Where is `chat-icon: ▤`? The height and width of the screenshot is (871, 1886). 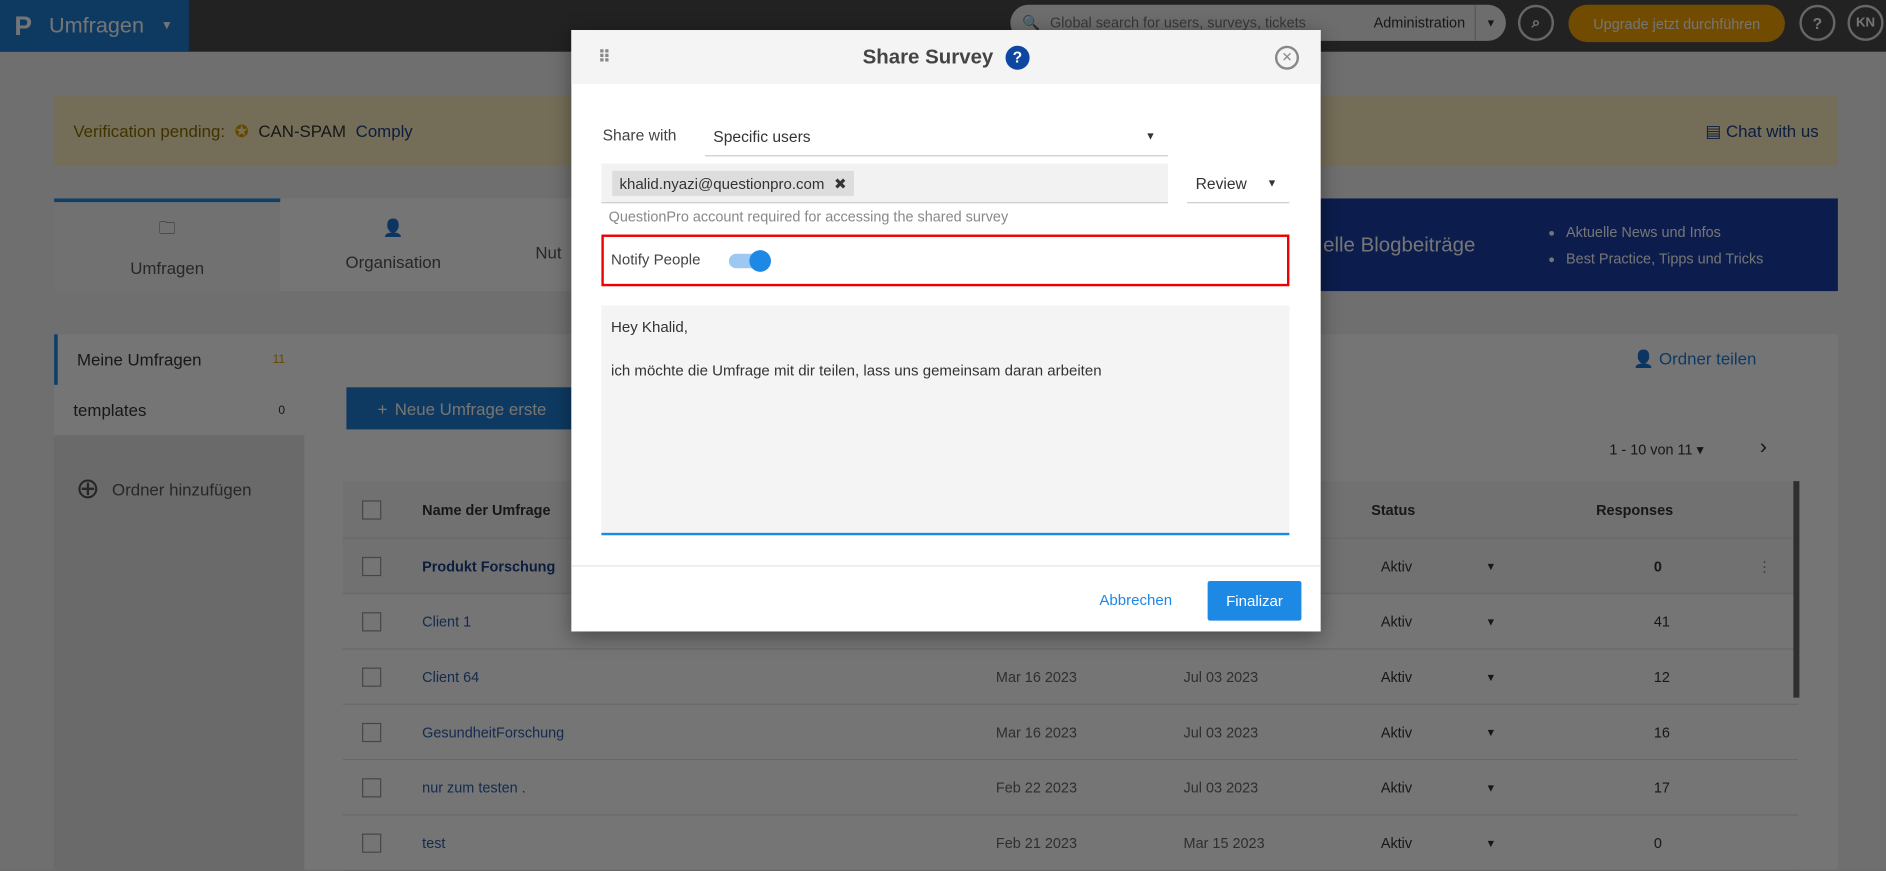 chat-icon: ▤ is located at coordinates (1715, 130).